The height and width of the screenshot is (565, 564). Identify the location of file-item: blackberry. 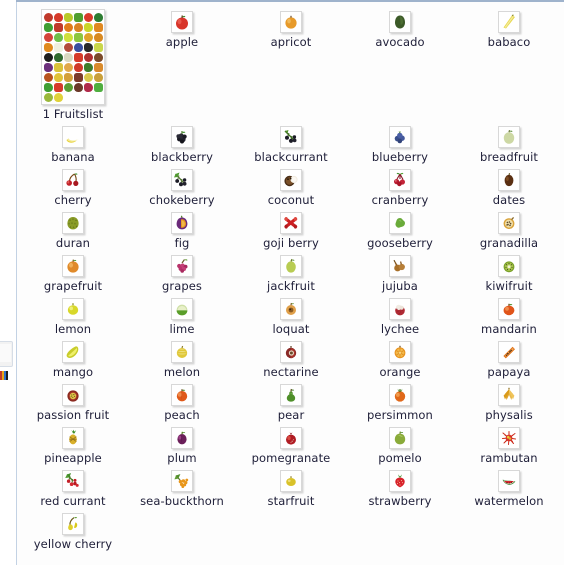
(182, 142).